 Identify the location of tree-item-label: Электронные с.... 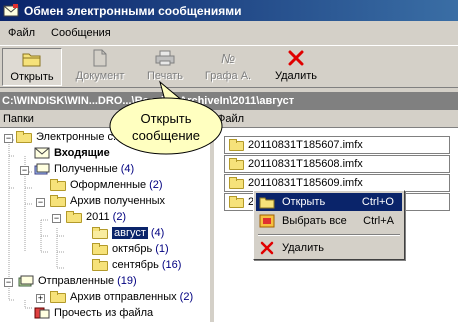
(79, 137).